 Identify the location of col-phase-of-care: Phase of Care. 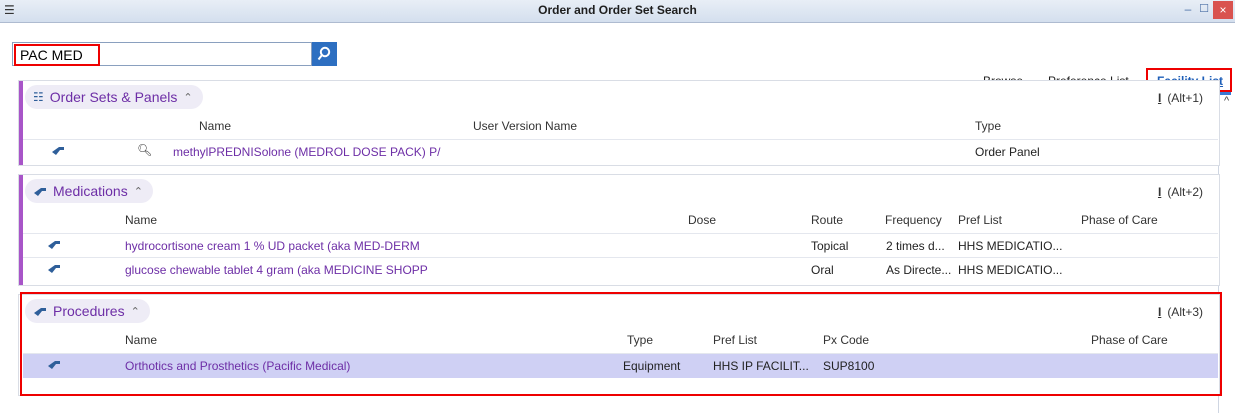
(1119, 220).